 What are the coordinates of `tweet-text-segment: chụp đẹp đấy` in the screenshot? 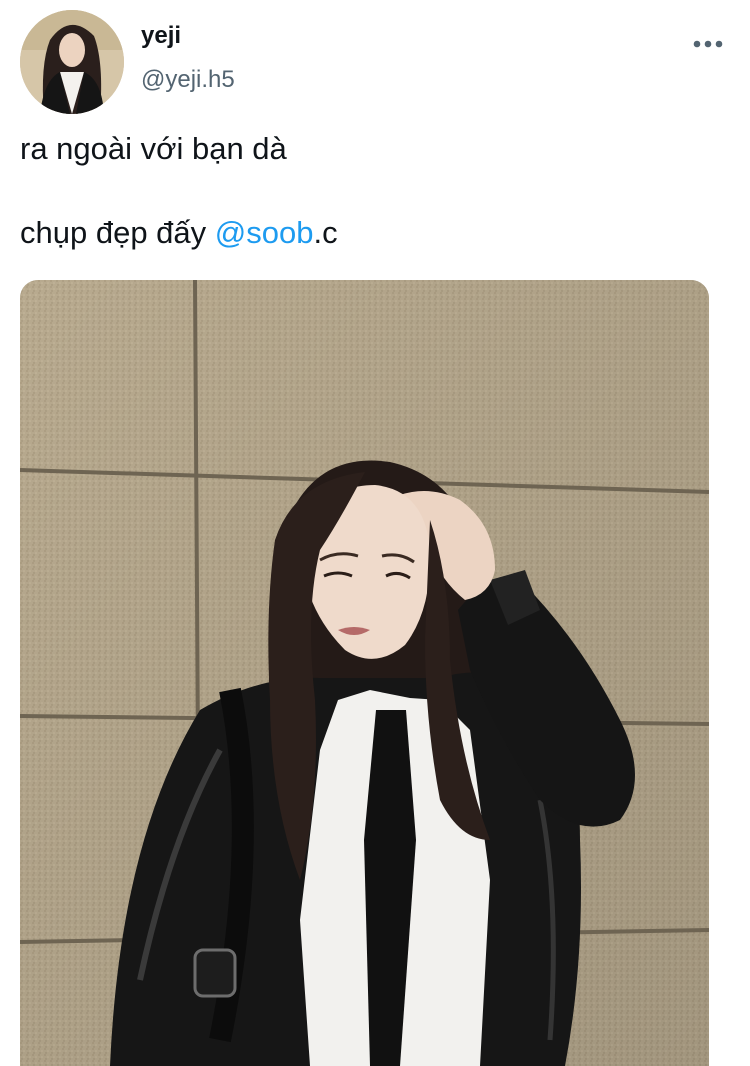 It's located at (117, 232).